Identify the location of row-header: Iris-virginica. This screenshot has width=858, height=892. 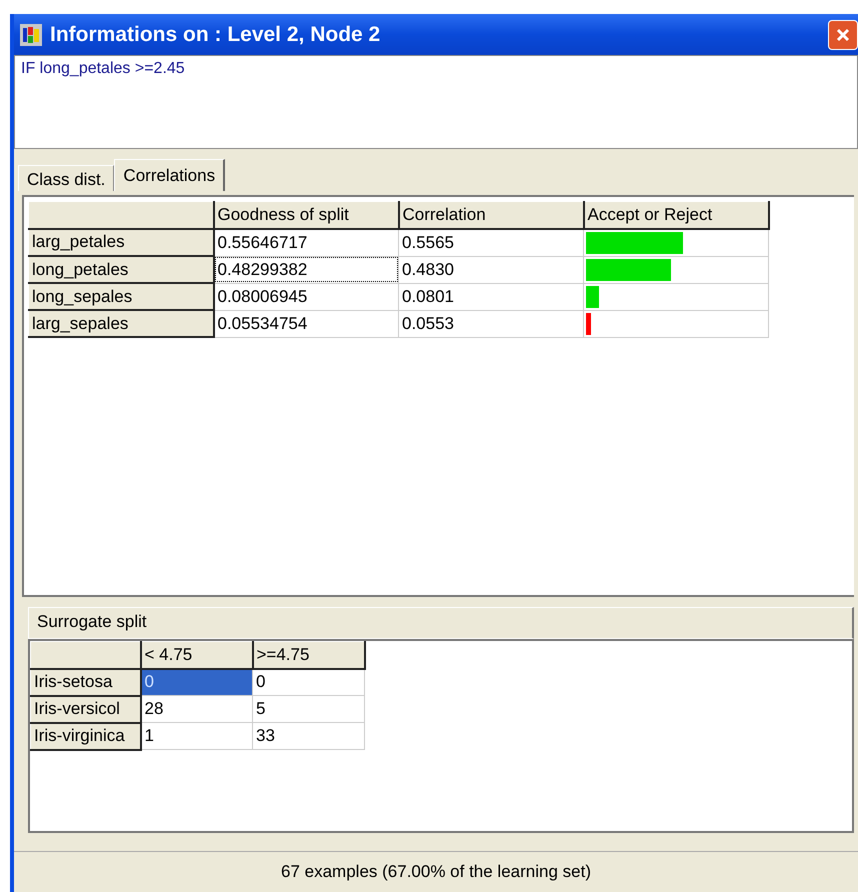
(85, 736).